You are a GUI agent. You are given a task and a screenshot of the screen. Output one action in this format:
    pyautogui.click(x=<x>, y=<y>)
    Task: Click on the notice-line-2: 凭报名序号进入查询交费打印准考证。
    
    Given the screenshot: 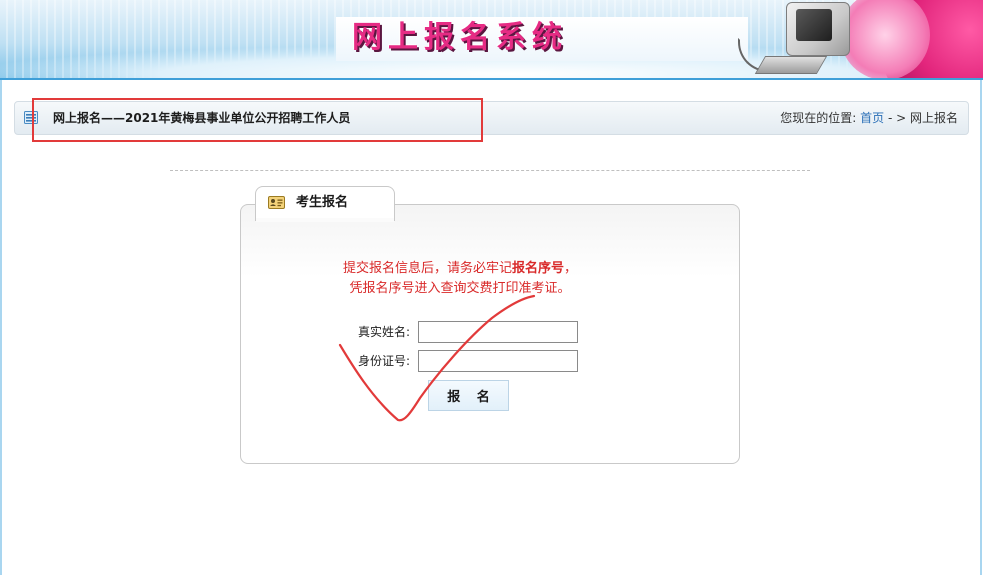 What is the action you would take?
    pyautogui.click(x=460, y=288)
    